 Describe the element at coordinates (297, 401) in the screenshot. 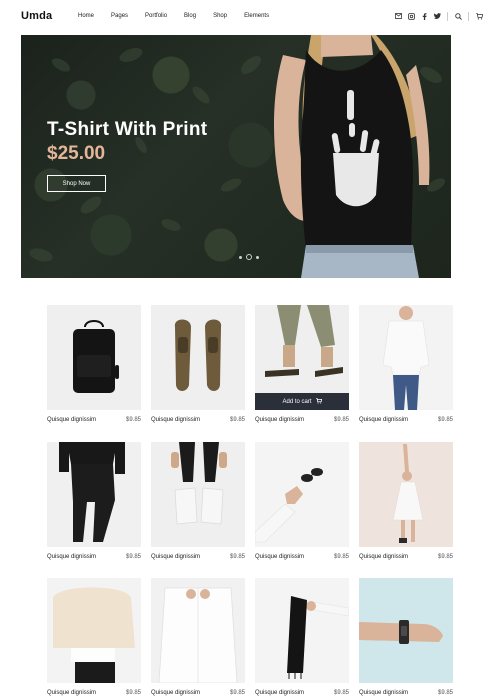

I see `add-to-cart-label: Add to cart` at that location.